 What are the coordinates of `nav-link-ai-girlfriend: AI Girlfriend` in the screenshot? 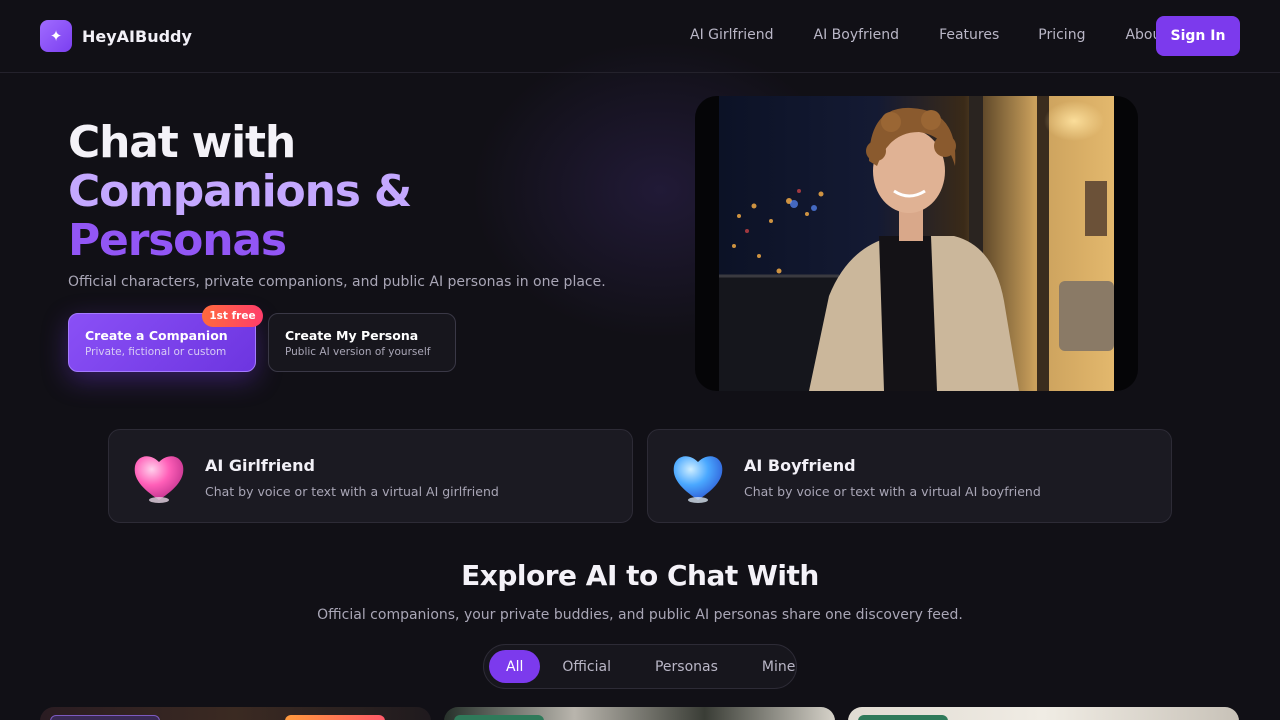 It's located at (732, 35).